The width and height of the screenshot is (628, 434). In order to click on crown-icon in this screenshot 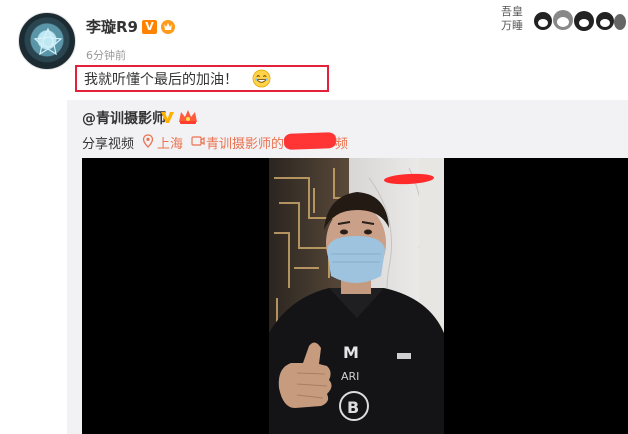, I will do `click(168, 27)`.